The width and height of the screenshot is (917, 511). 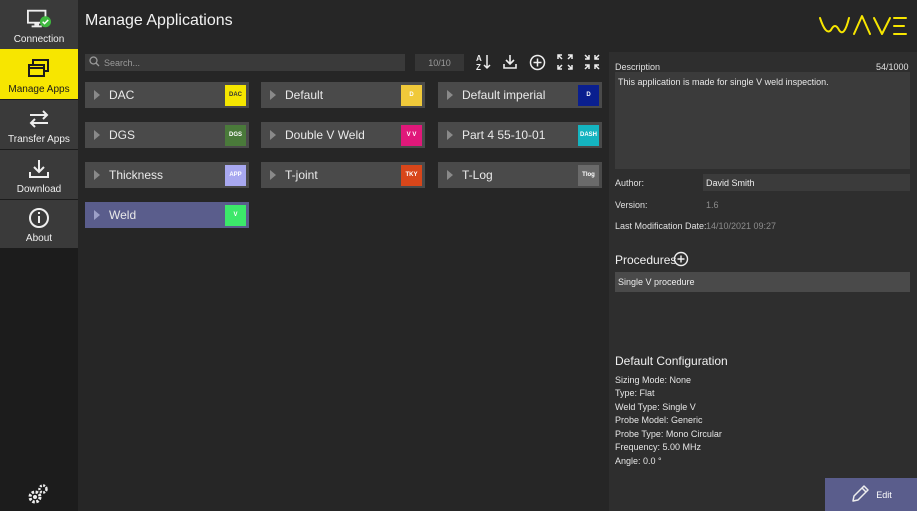 What do you see at coordinates (592, 62) in the screenshot?
I see `collapse-icon` at bounding box center [592, 62].